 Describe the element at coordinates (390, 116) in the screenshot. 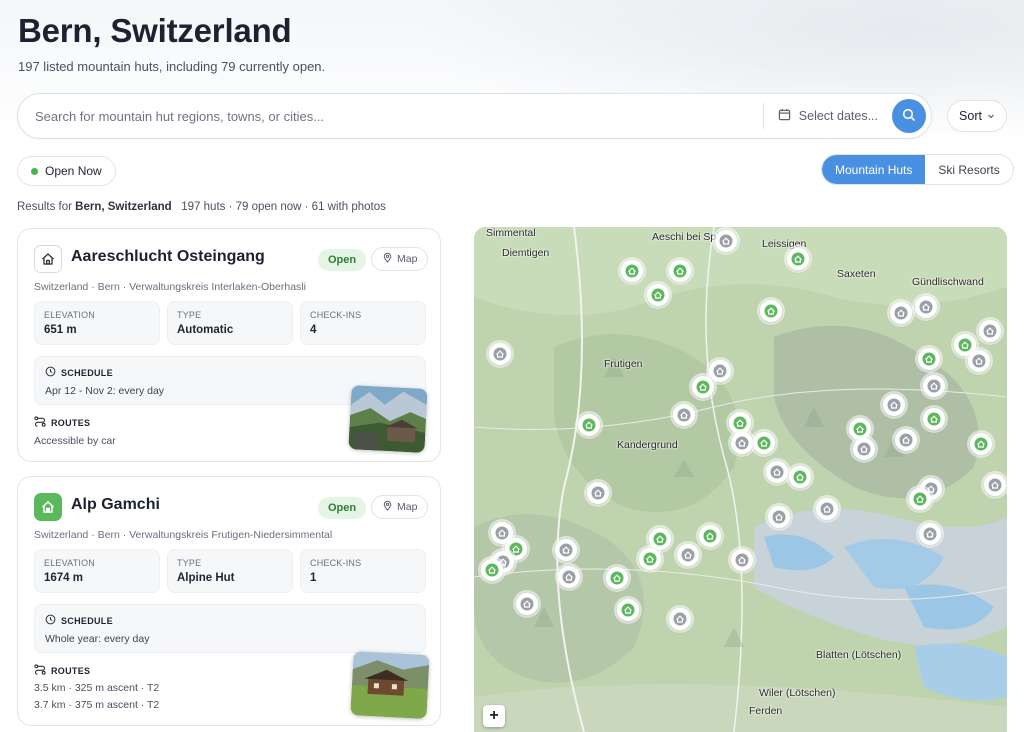

I see `search-input` at that location.